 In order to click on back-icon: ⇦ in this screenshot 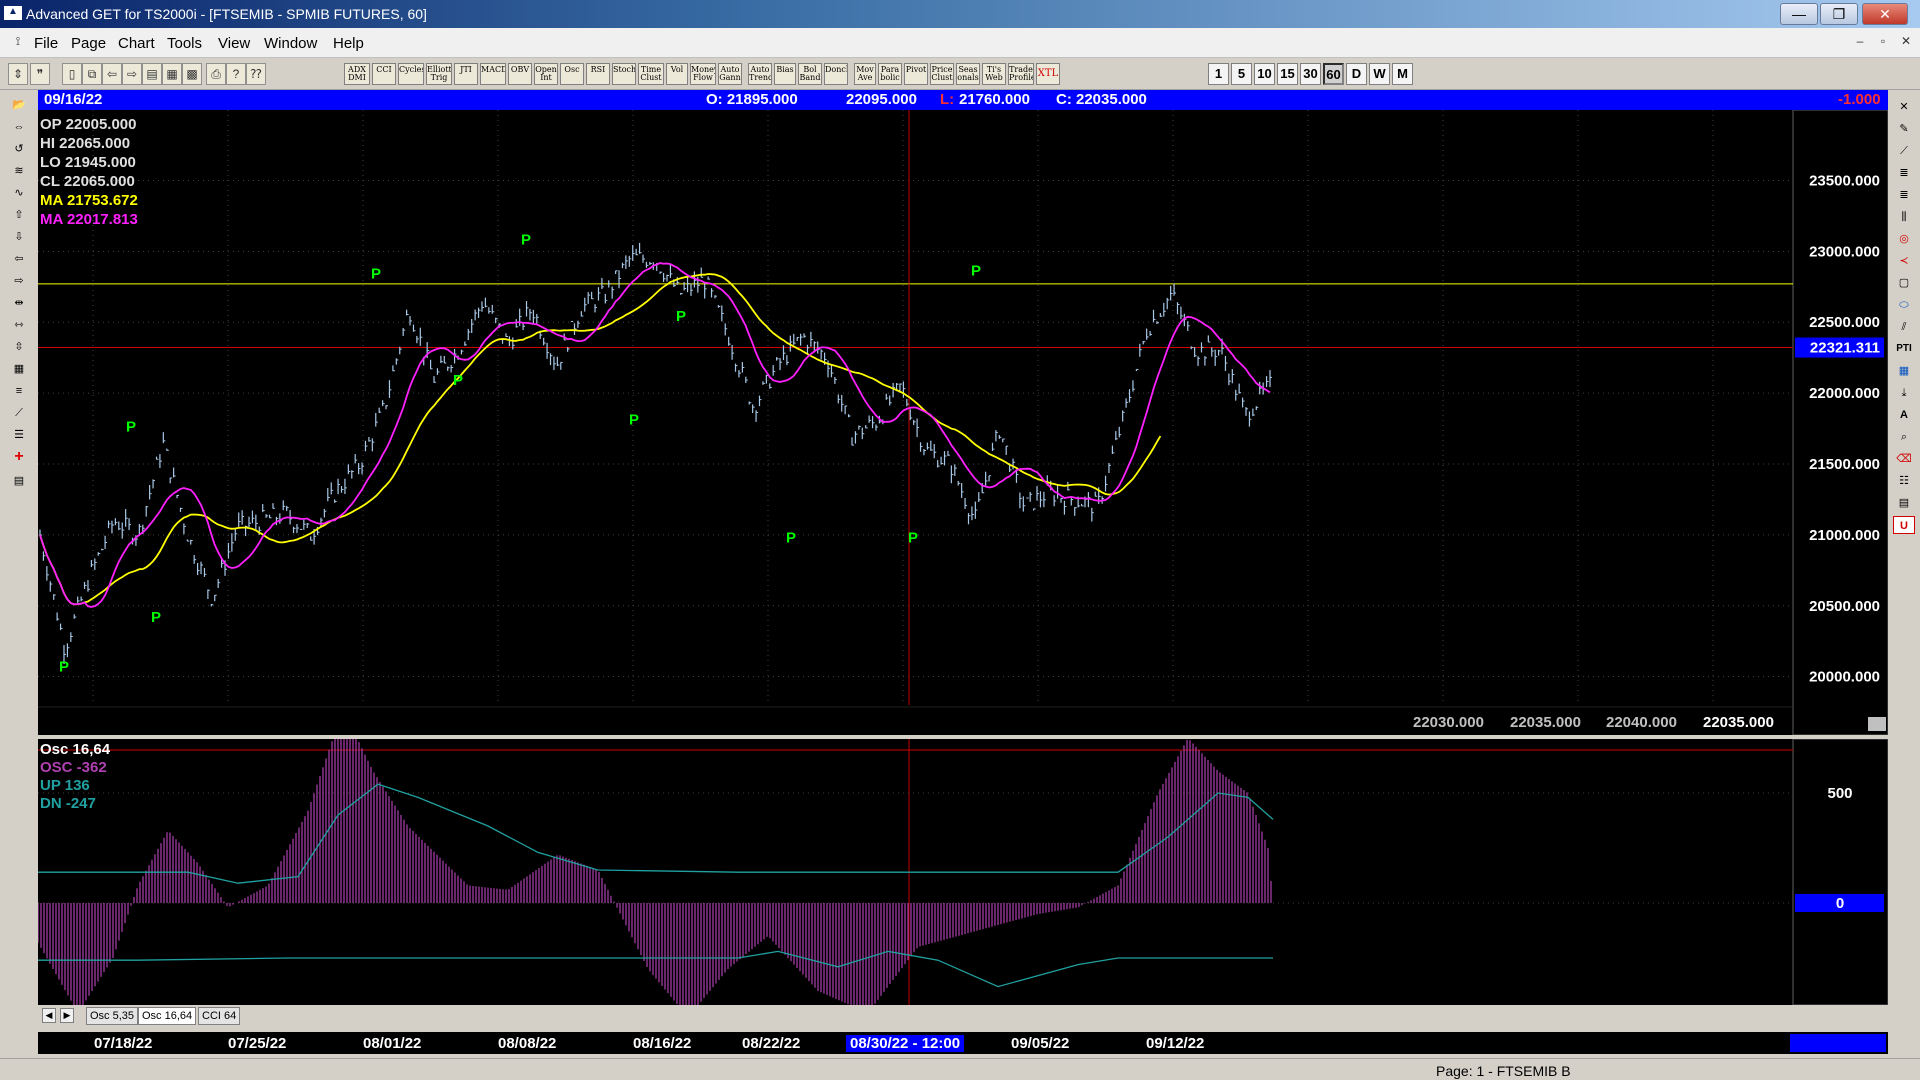, I will do `click(112, 74)`.